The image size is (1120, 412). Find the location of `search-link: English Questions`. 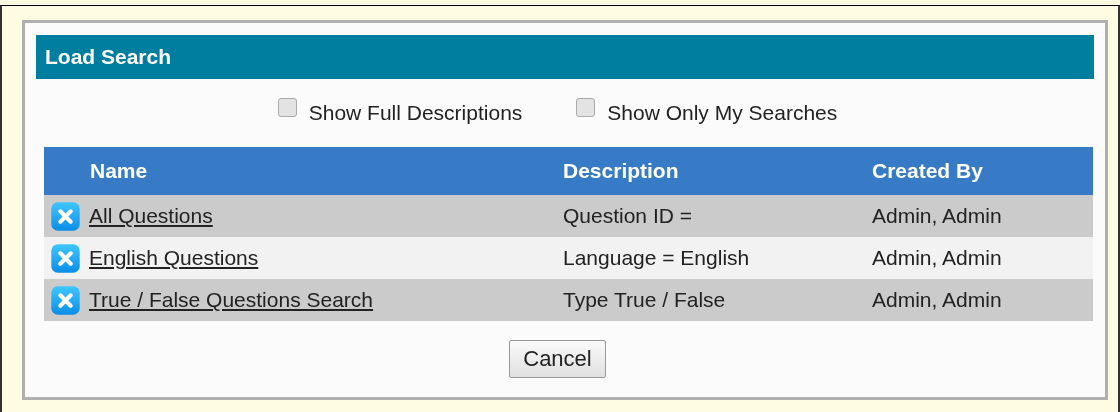

search-link: English Questions is located at coordinates (174, 258).